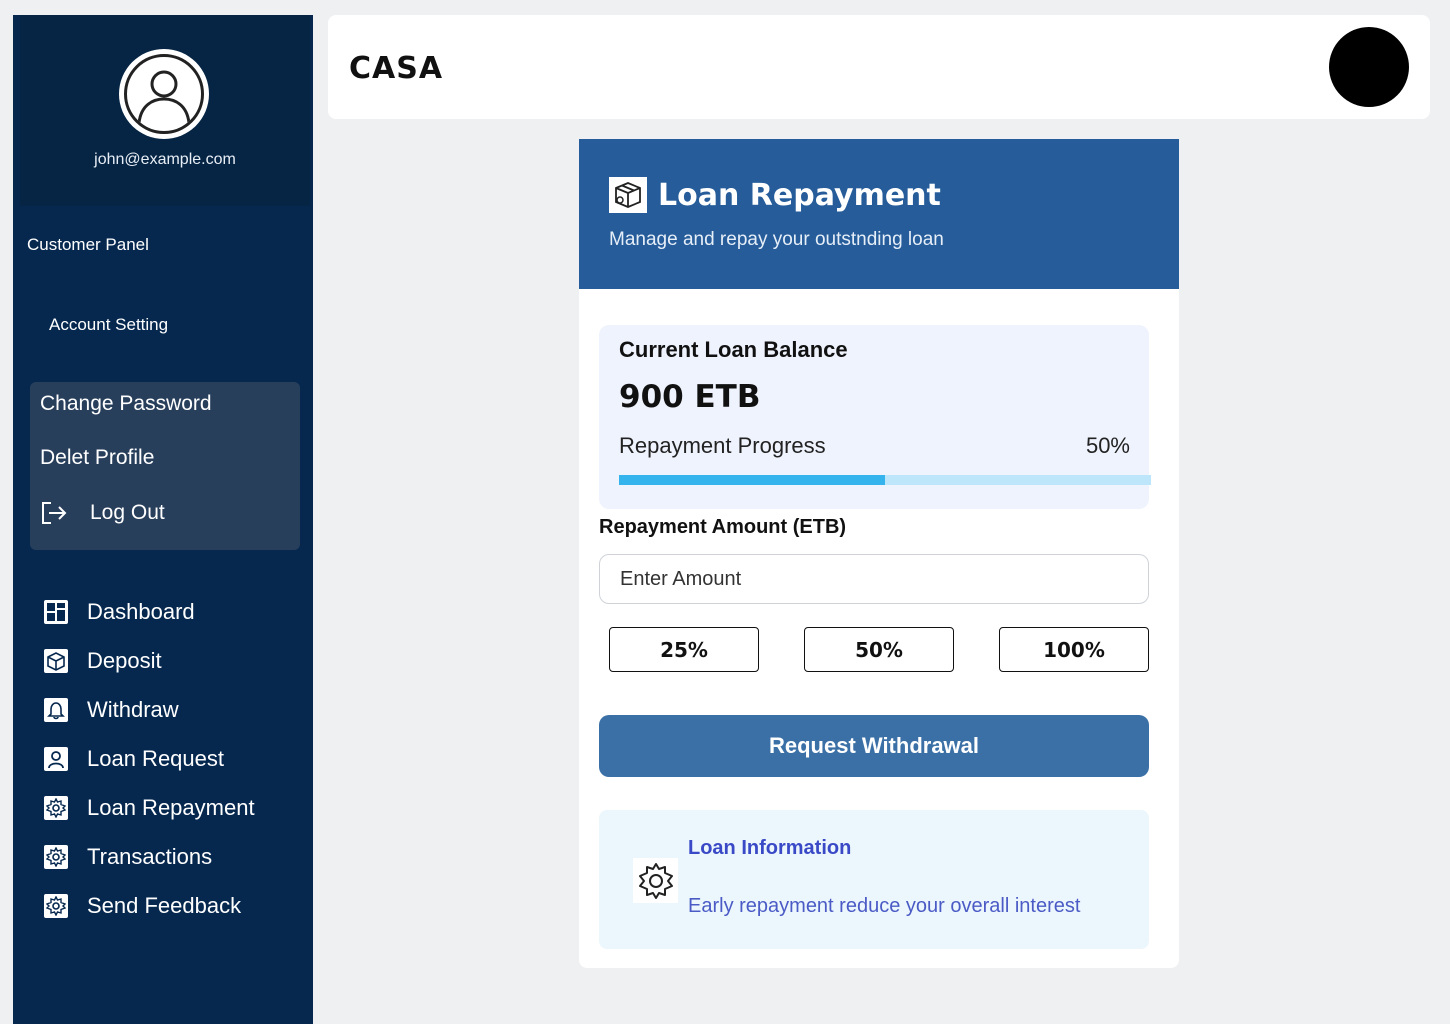 The height and width of the screenshot is (1024, 1450). Describe the element at coordinates (56, 758) in the screenshot. I see `user-icon` at that location.